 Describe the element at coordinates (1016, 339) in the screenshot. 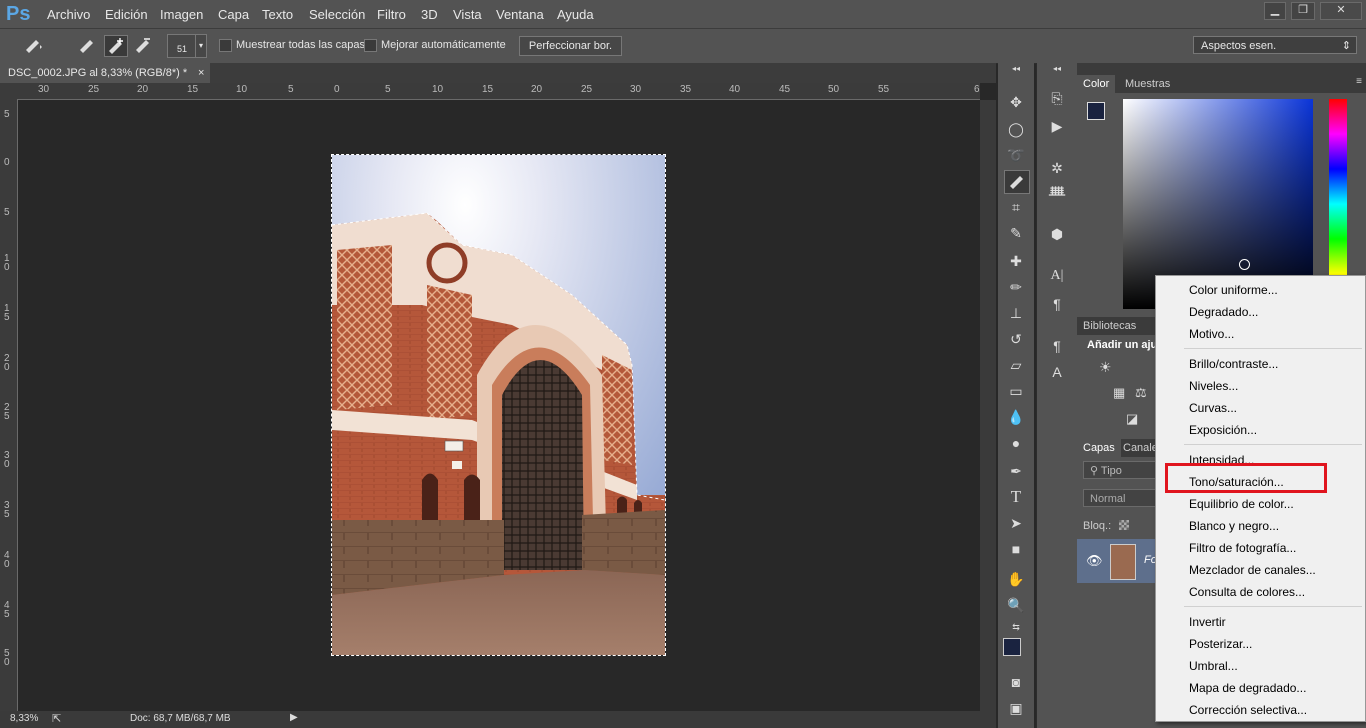

I see `history-brush-tool-icon: ↺` at that location.